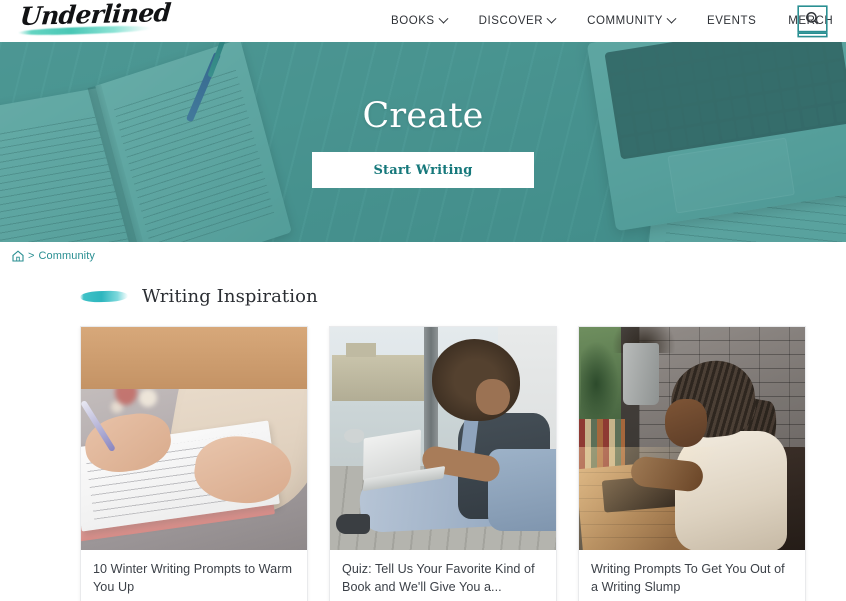 Image resolution: width=846 pixels, height=601 pixels. What do you see at coordinates (423, 116) in the screenshot?
I see `hero-title: Create` at bounding box center [423, 116].